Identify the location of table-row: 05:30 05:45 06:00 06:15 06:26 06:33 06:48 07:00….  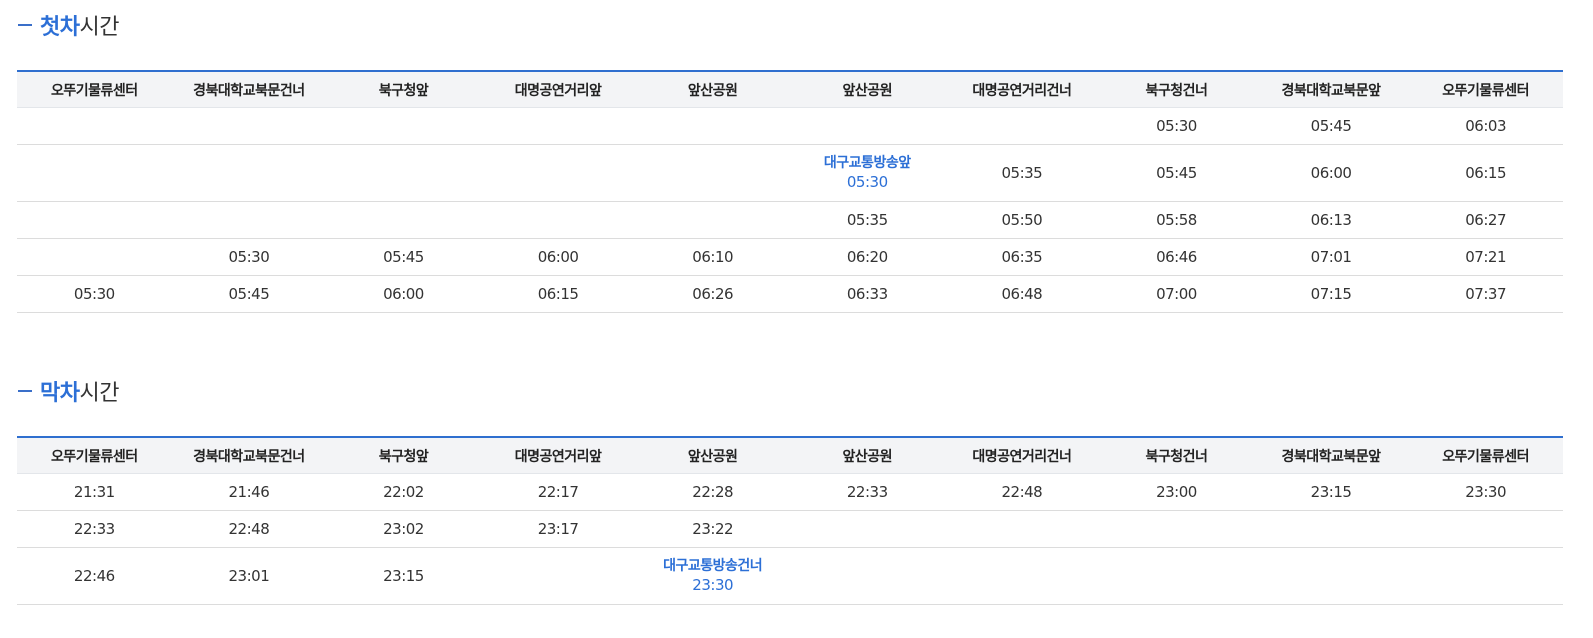
(790, 294).